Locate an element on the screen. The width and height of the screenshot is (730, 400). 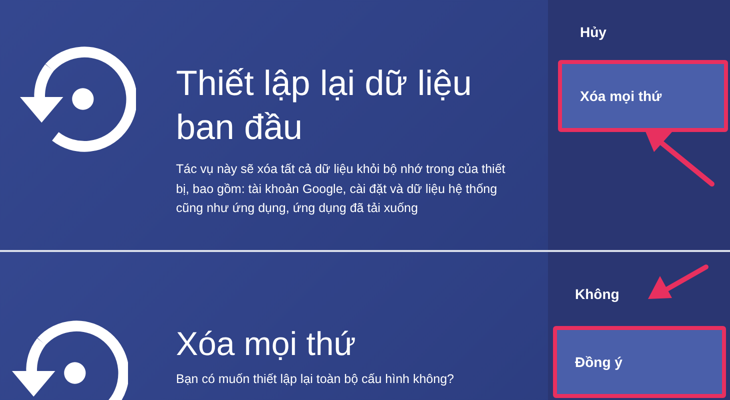
dialog-title: Thiết lập lại dữ liệu ban đầu is located at coordinates (324, 106).